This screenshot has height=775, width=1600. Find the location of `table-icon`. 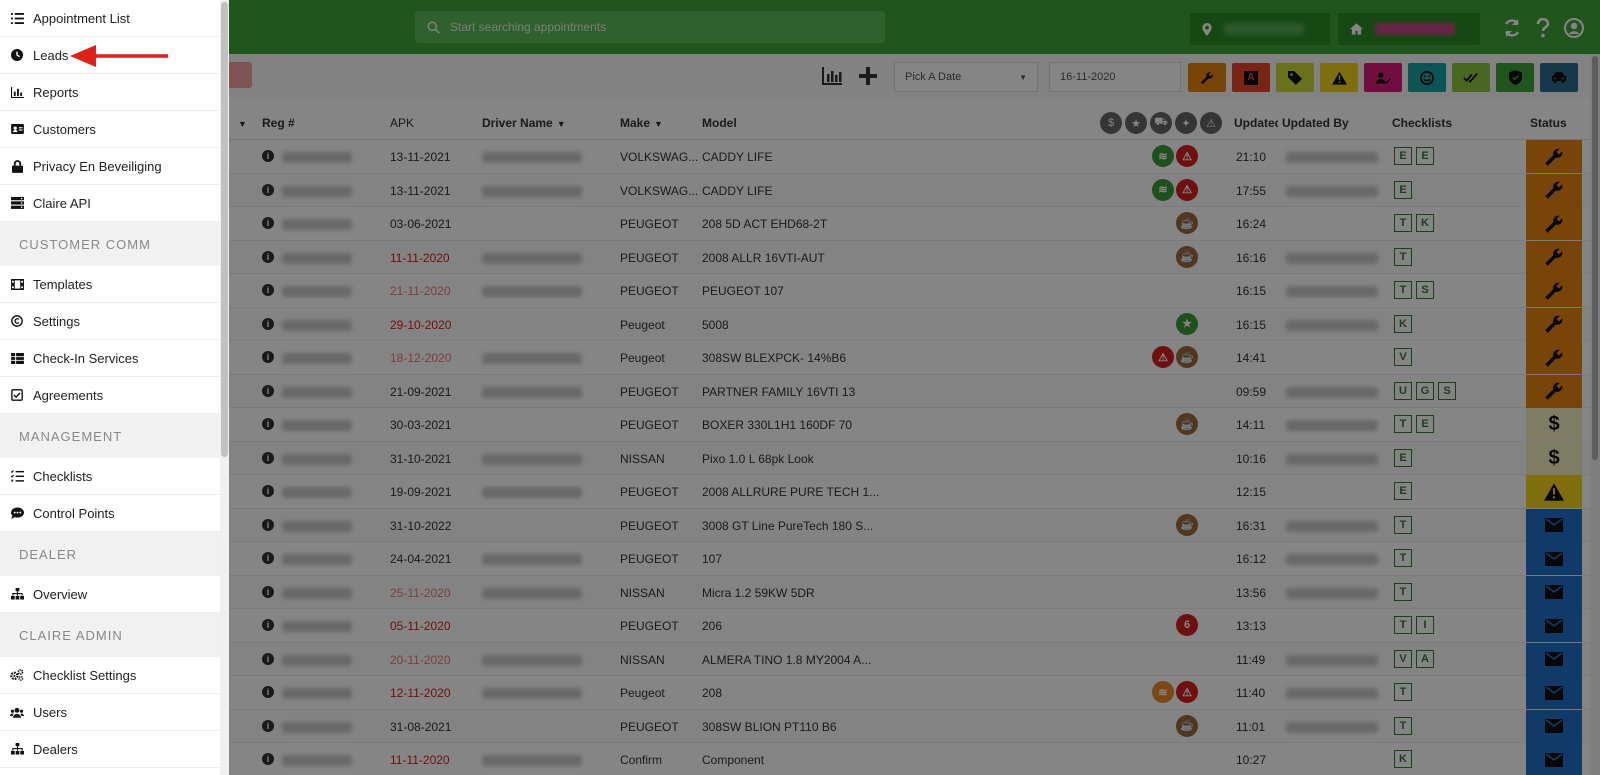

table-icon is located at coordinates (17, 358).